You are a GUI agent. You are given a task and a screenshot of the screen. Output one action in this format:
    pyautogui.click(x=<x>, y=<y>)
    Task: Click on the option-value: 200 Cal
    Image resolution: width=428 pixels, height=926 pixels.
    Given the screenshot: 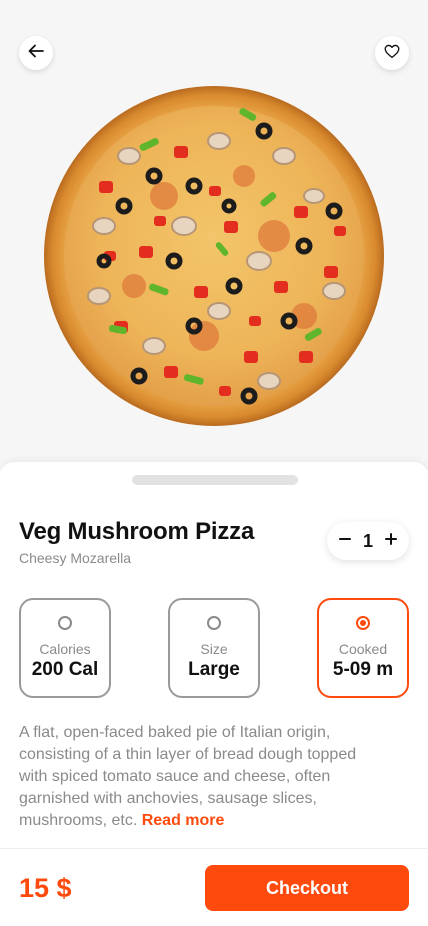 What is the action you would take?
    pyautogui.click(x=65, y=669)
    